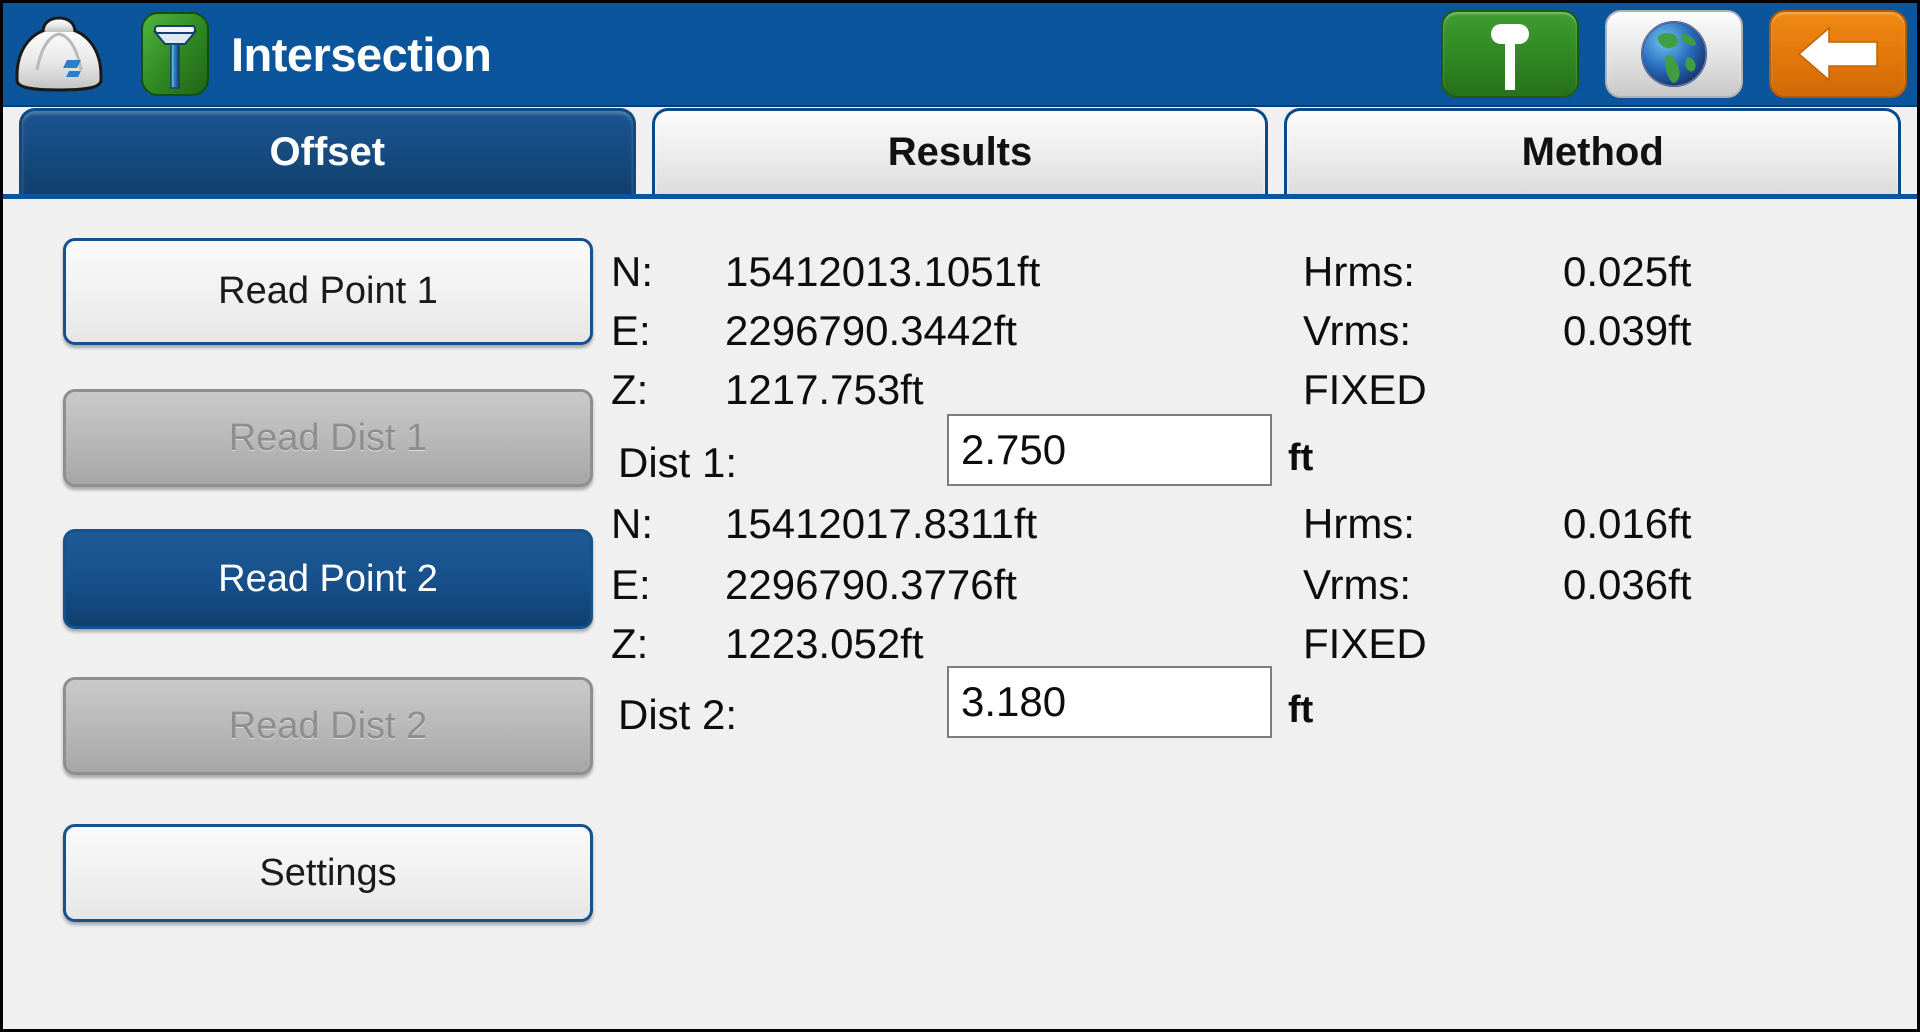  I want to click on dist-2-label: Dist 2:, so click(678, 714).